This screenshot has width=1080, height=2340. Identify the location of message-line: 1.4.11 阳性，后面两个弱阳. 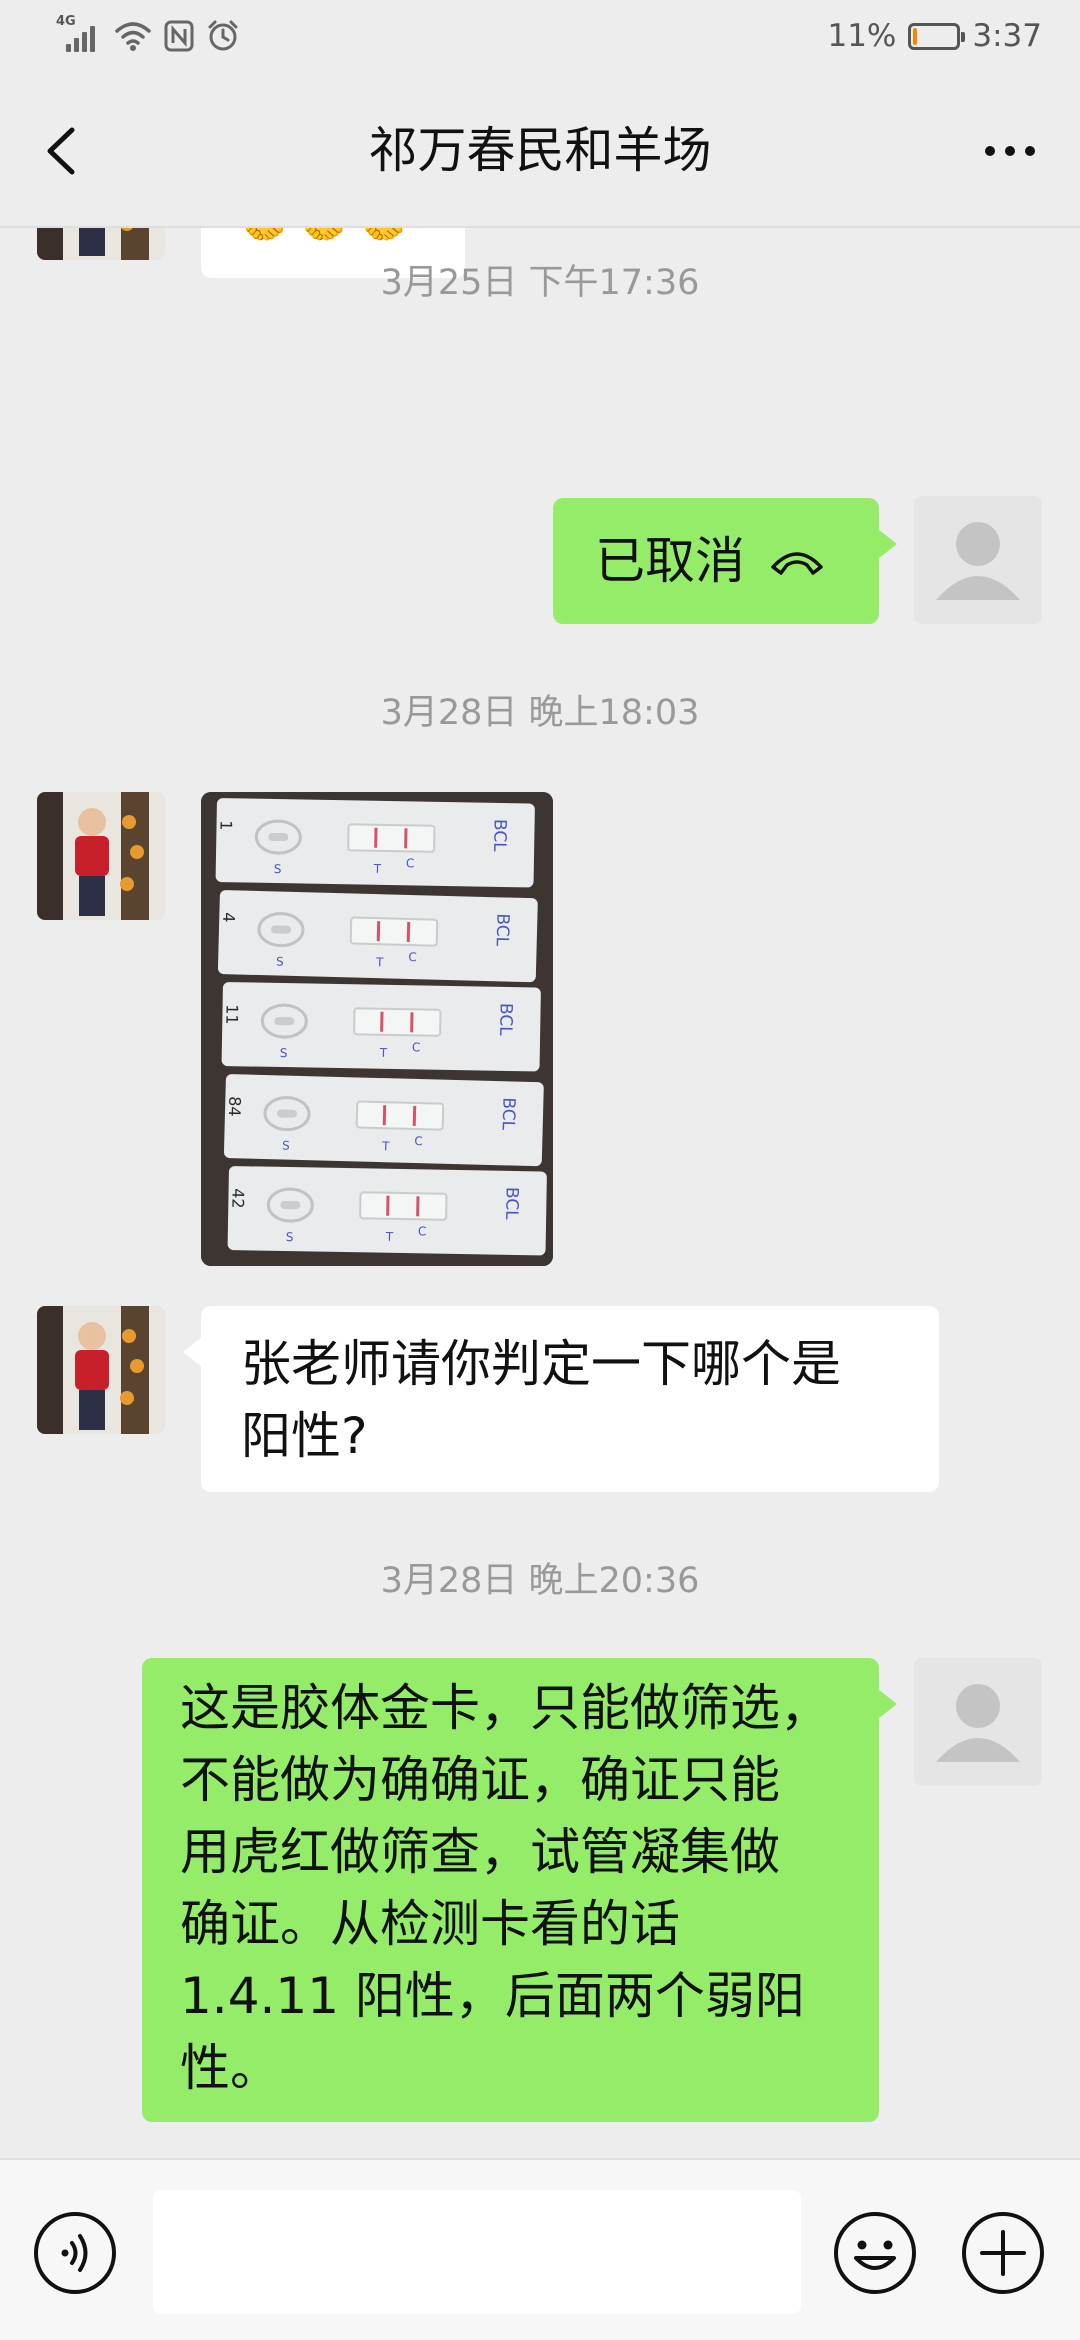
(492, 1996).